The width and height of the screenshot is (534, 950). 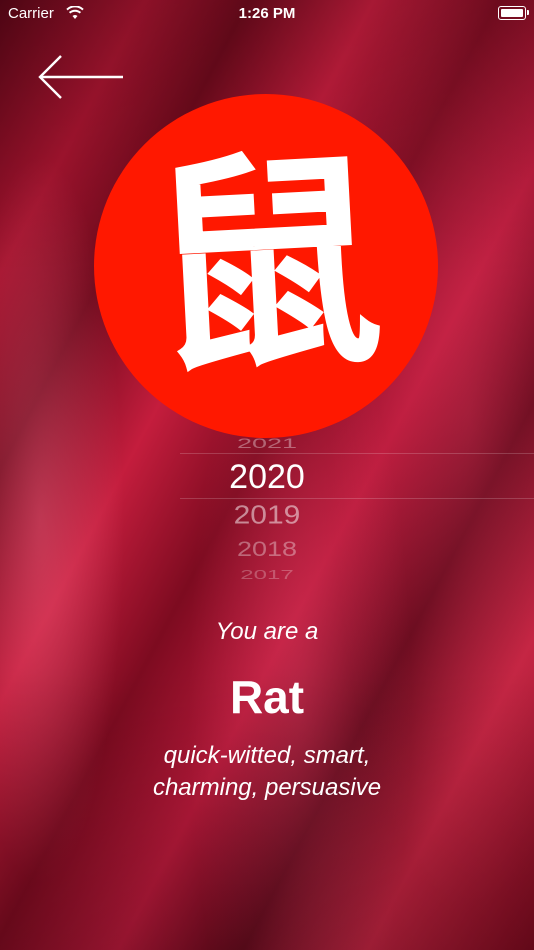 What do you see at coordinates (267, 549) in the screenshot?
I see `year-option: 2018` at bounding box center [267, 549].